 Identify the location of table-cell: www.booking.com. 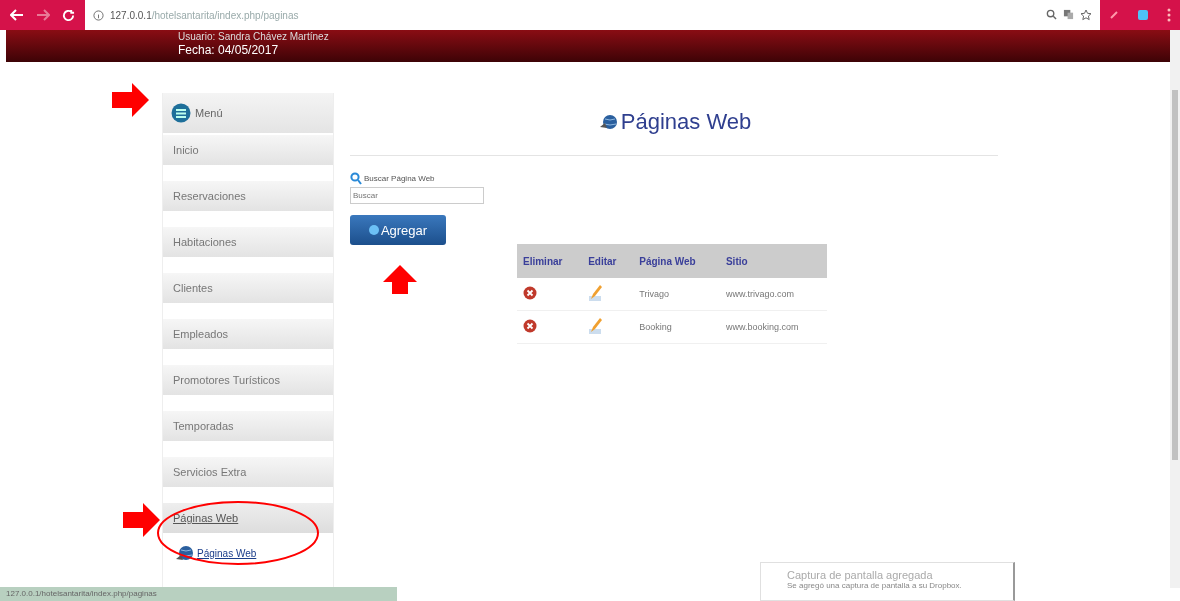
(773, 327).